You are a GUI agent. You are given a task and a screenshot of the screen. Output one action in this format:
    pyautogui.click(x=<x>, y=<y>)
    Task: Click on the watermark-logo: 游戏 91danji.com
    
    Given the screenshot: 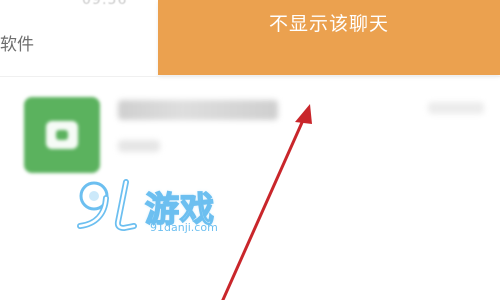 What is the action you would take?
    pyautogui.click(x=157, y=211)
    